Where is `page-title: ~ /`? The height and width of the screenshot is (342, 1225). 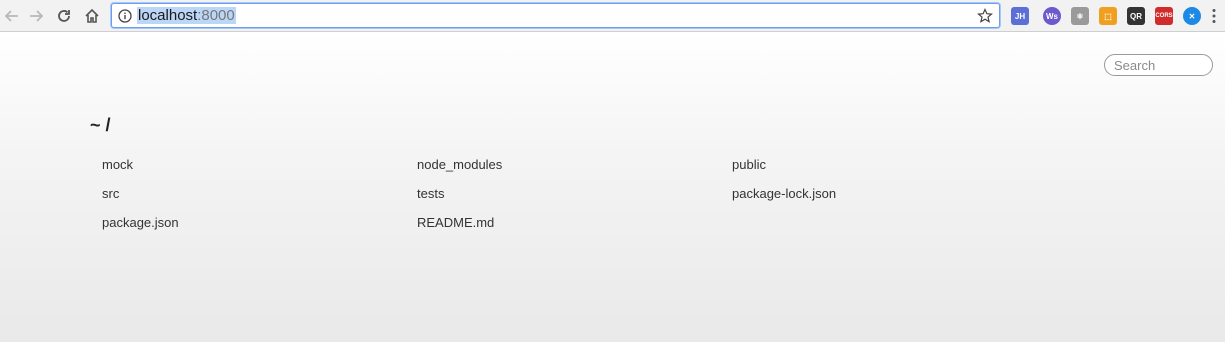
page-title: ~ / is located at coordinates (100, 125).